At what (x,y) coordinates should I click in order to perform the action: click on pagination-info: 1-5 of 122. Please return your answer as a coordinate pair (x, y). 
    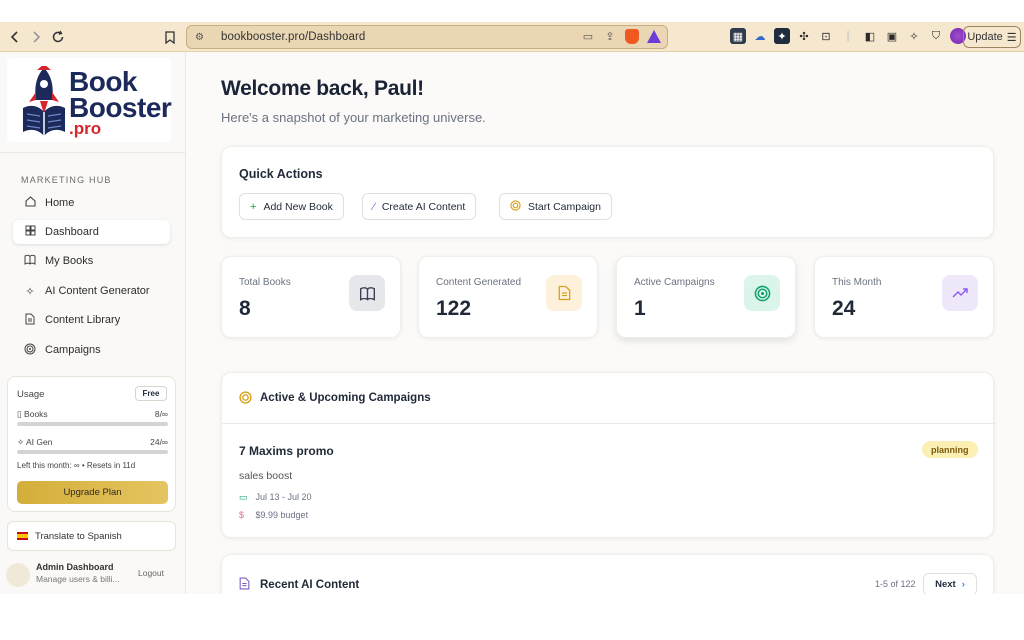
    Looking at the image, I should click on (895, 584).